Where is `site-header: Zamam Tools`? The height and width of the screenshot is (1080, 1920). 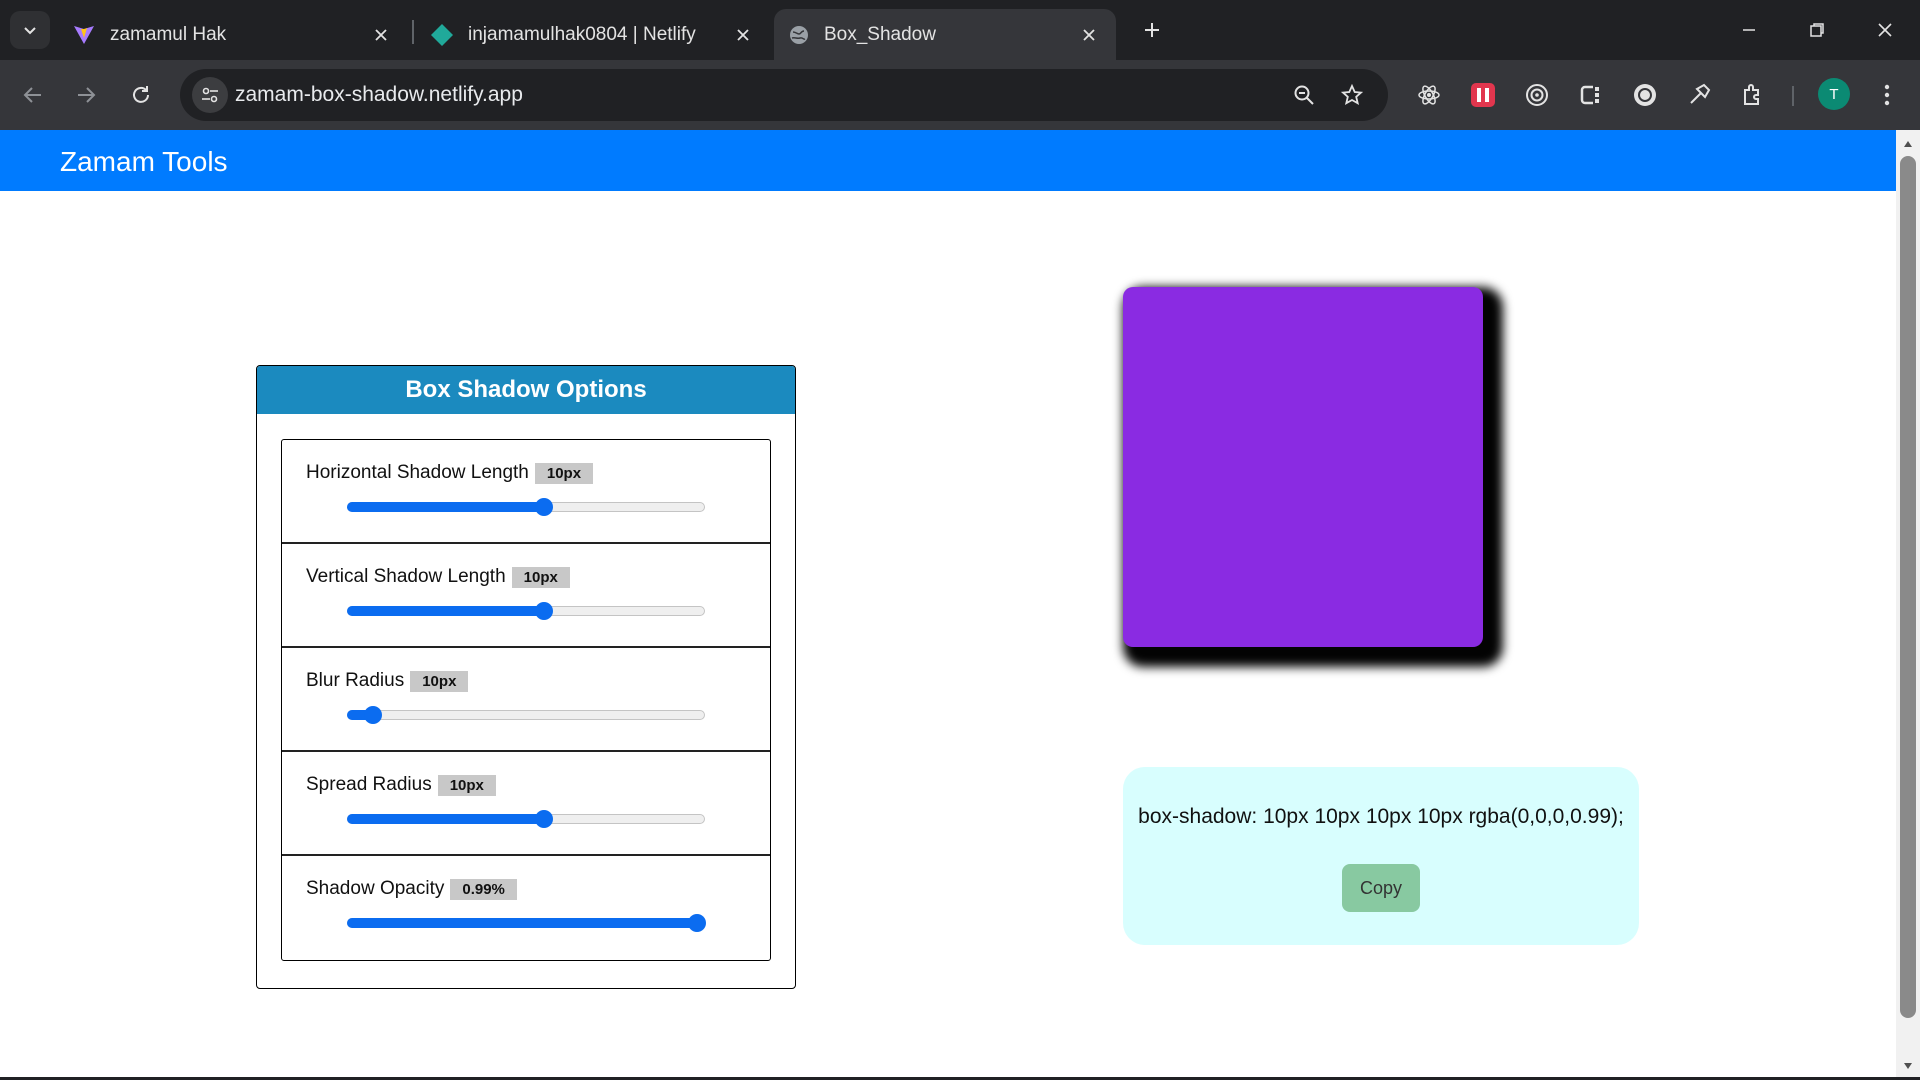 site-header: Zamam Tools is located at coordinates (948, 160).